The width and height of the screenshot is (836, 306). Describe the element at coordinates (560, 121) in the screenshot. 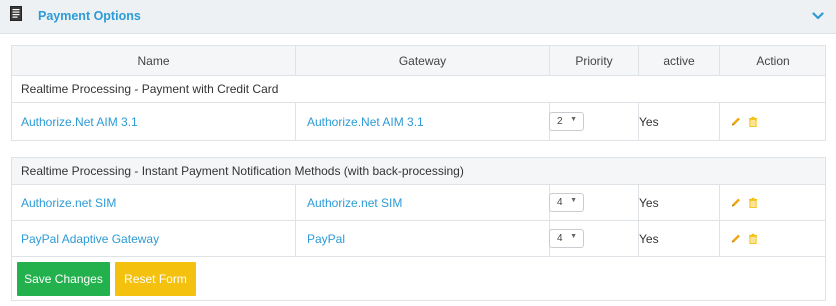

I see `priority-value: 2` at that location.